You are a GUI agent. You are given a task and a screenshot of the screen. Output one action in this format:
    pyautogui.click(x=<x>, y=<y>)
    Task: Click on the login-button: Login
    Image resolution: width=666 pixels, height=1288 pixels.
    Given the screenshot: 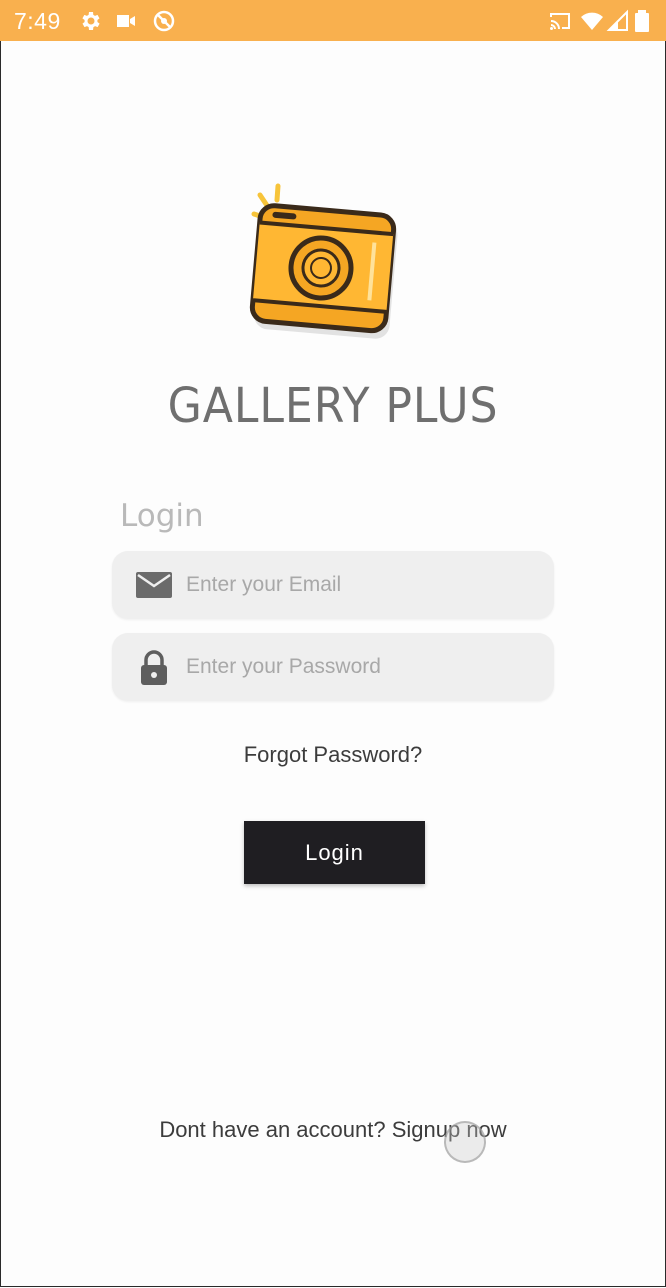 What is the action you would take?
    pyautogui.click(x=334, y=852)
    